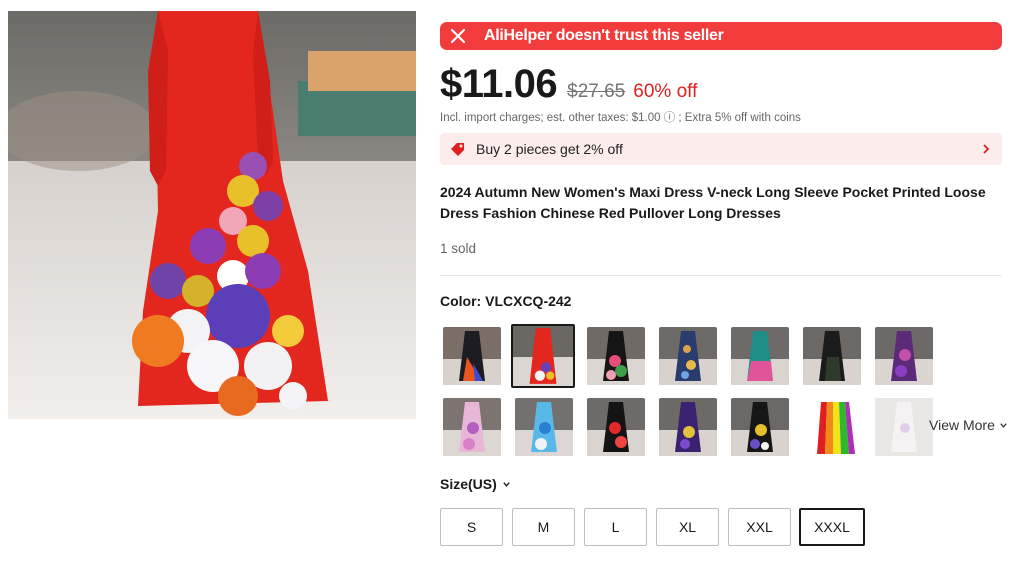 This screenshot has height=563, width=1024. Describe the element at coordinates (471, 527) in the screenshot. I see `size-option-s: S` at that location.